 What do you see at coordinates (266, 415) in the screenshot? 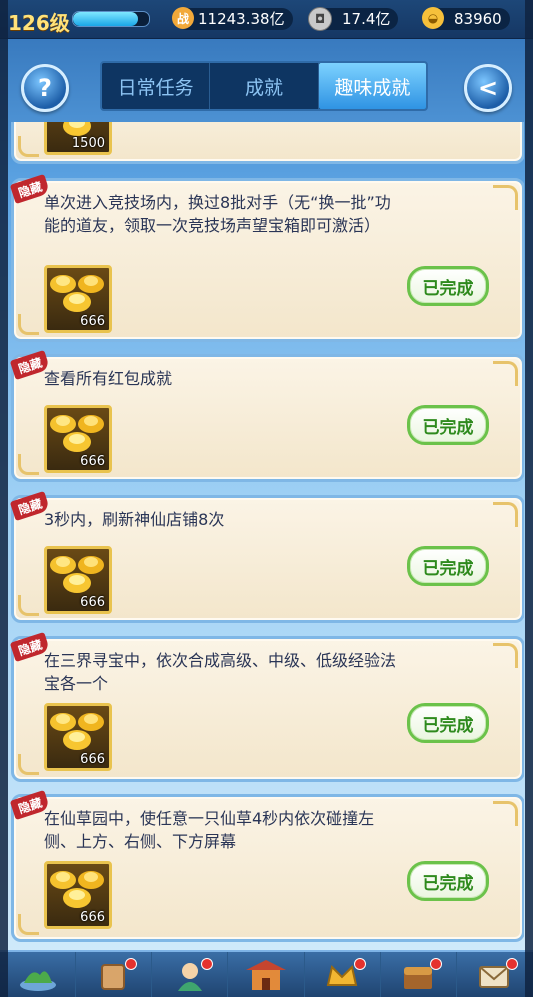
I see `achievement-card: 隐藏 查看所有红包成就 666 已完成` at bounding box center [266, 415].